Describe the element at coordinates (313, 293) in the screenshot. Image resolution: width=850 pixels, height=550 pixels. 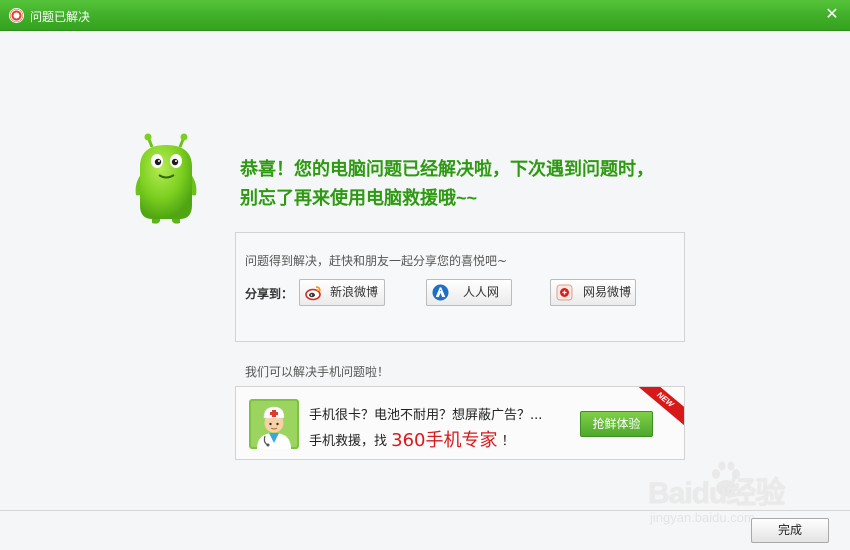
I see `sina-weibo-icon` at that location.